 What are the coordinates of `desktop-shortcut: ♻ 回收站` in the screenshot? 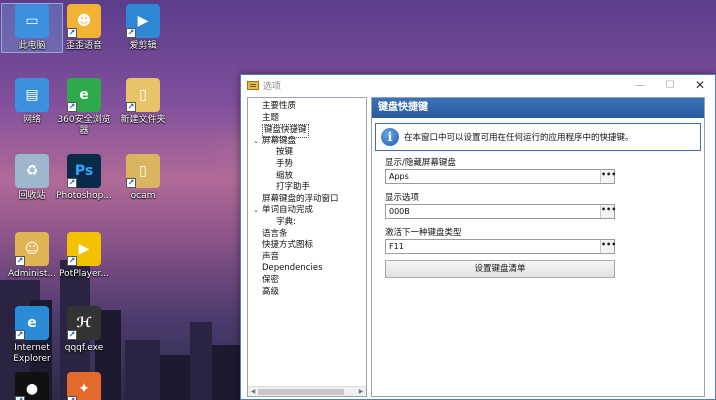 It's located at (32, 178).